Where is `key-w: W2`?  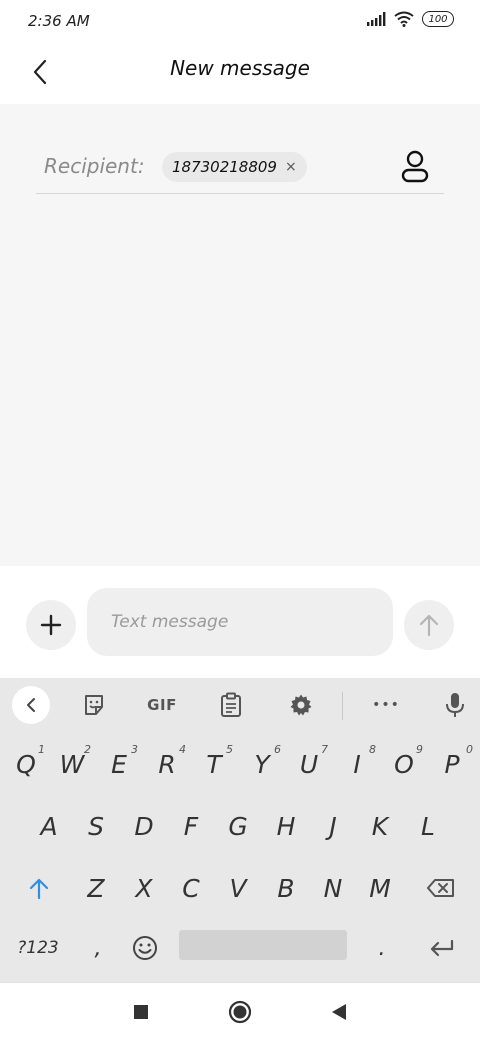
key-w: W2 is located at coordinates (72, 764).